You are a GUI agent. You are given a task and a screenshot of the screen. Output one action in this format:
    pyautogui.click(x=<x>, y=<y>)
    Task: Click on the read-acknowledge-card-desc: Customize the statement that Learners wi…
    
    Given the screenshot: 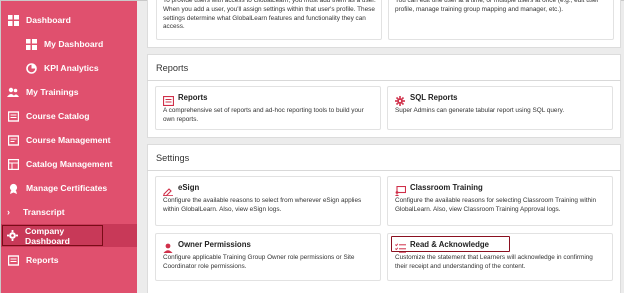 What is the action you would take?
    pyautogui.click(x=494, y=262)
    